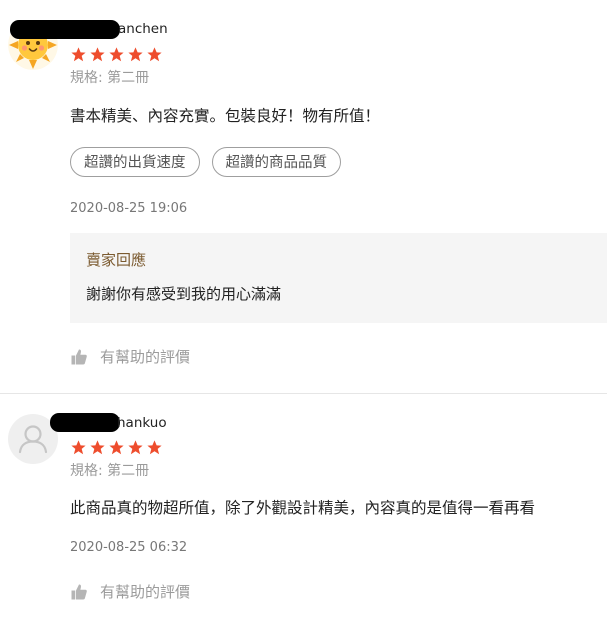 The width and height of the screenshot is (607, 623). I want to click on review-tag: 超讚的出貨速度, so click(135, 162).